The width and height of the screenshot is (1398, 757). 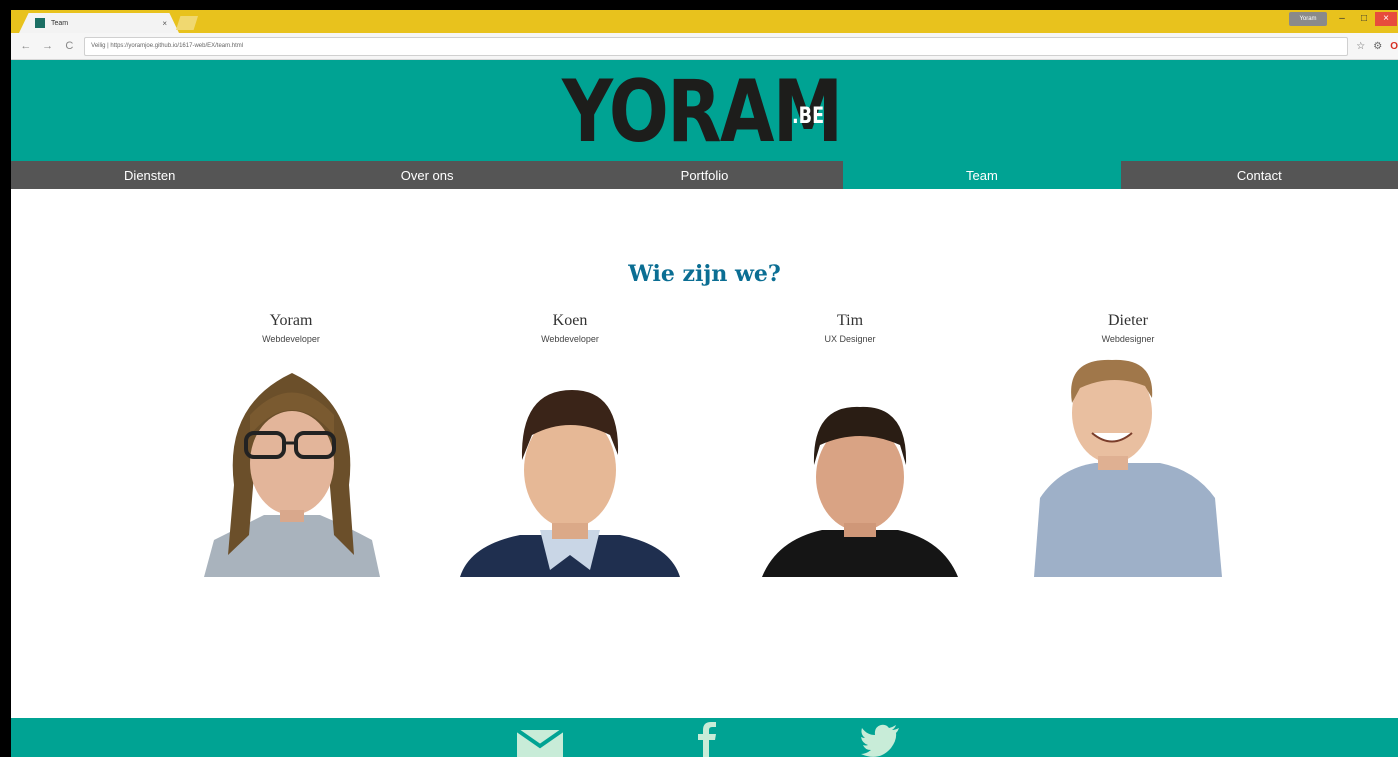 What do you see at coordinates (1308, 19) in the screenshot?
I see `profile-button: Yoram` at bounding box center [1308, 19].